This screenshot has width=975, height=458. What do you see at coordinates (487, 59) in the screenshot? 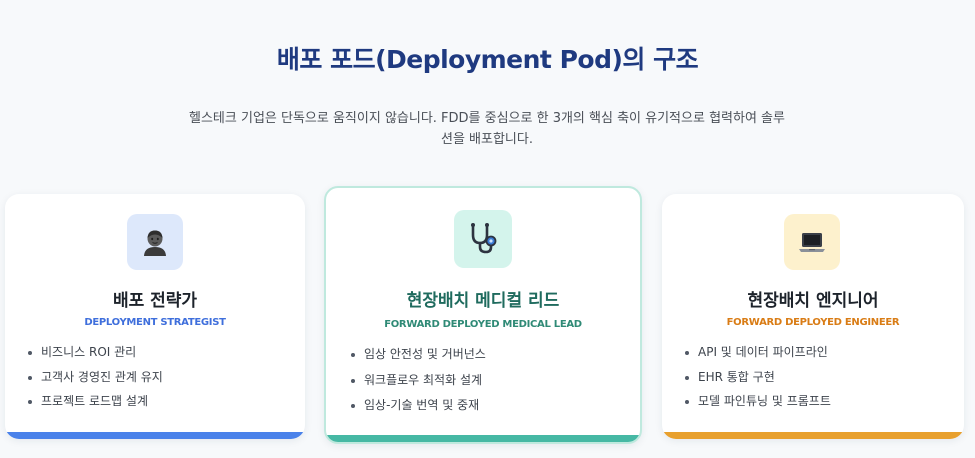
I see `page-title: 배포 포드(Deployment Pod)의 구조` at bounding box center [487, 59].